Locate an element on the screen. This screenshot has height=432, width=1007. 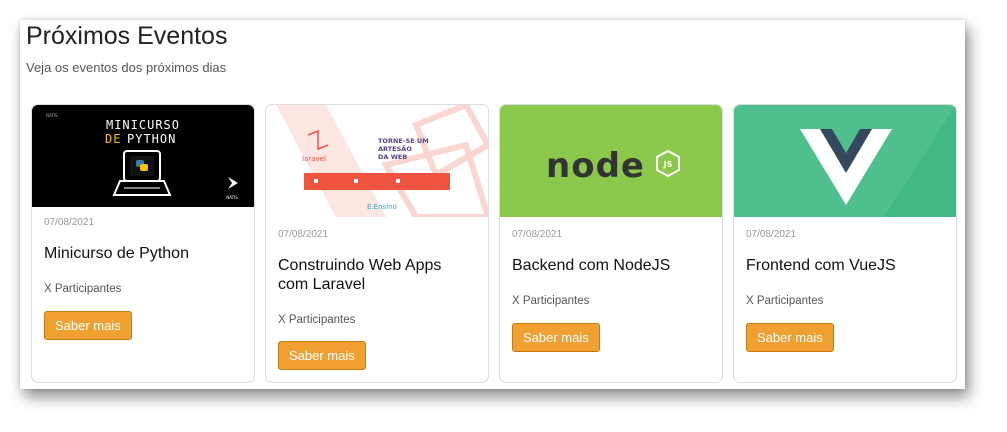
python-event-image: MINICURSO DE PYTHON NATIS NATIS is located at coordinates (143, 156).